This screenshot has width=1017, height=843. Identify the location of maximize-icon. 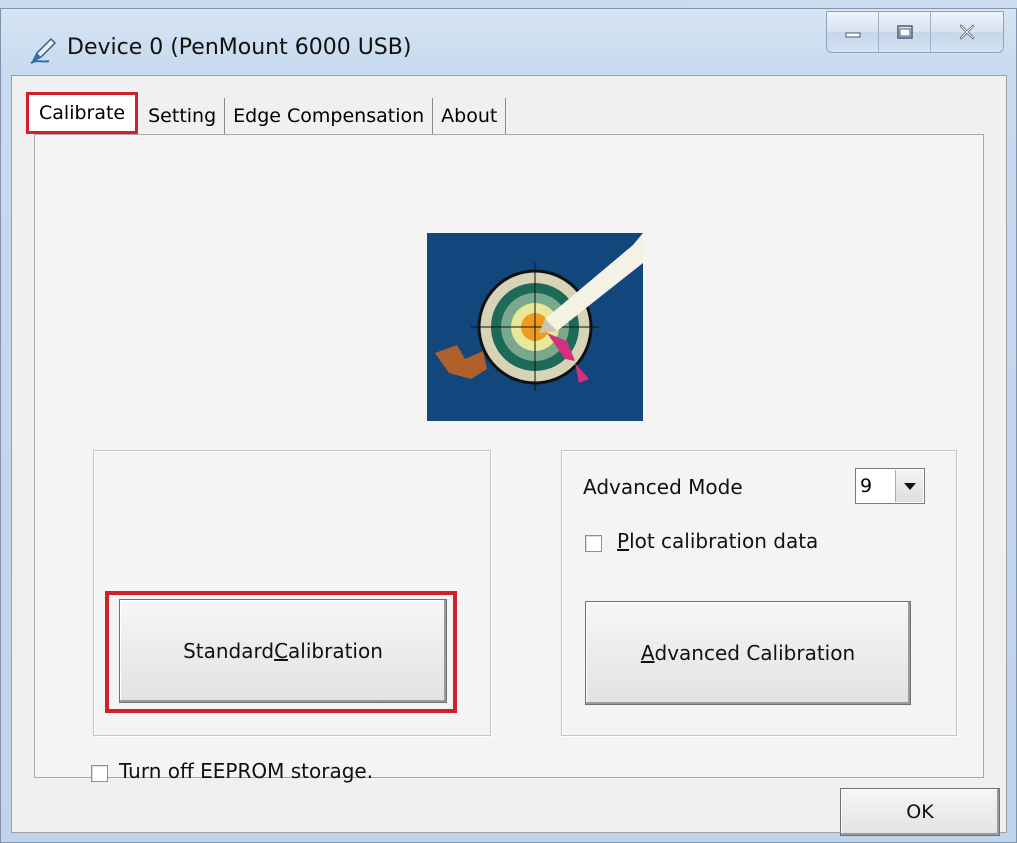
(904, 32).